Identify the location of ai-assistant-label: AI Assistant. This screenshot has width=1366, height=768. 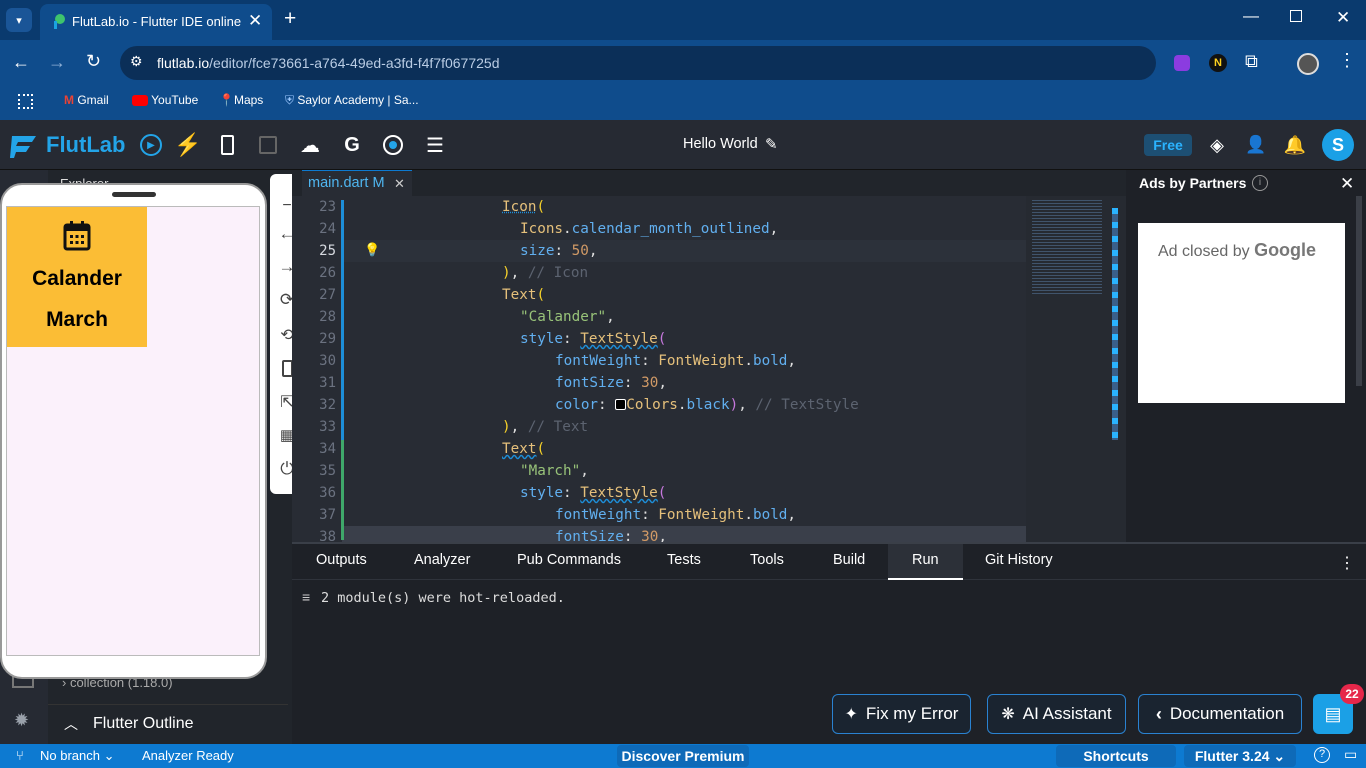
(1067, 713).